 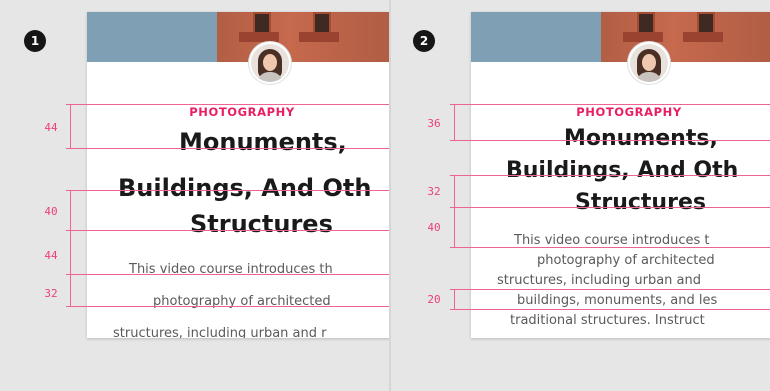 I want to click on step-badge-2: 2, so click(x=424, y=41).